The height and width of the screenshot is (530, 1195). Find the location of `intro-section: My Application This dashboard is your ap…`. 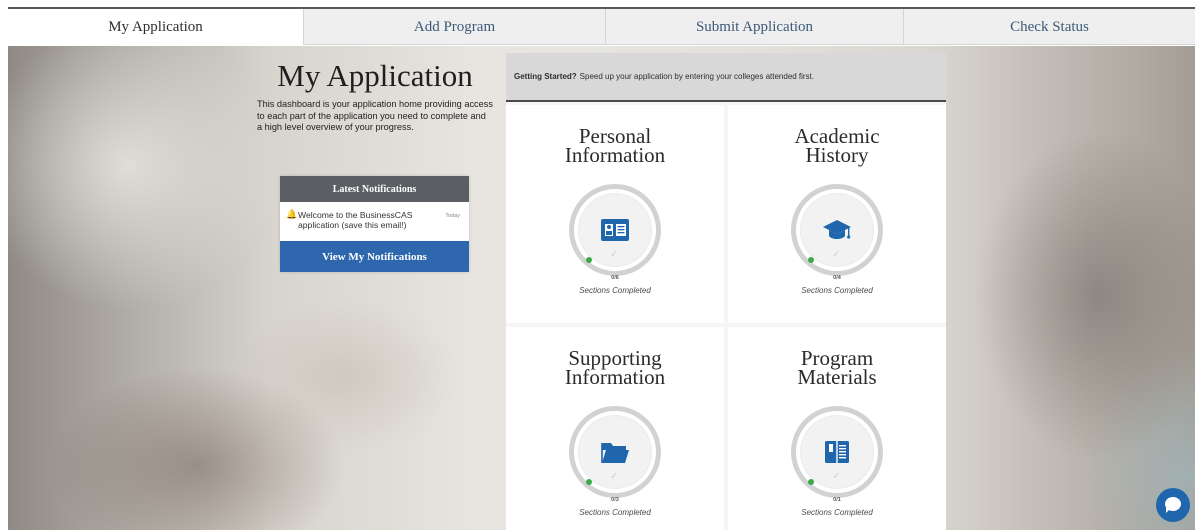

intro-section: My Application This dashboard is your ap… is located at coordinates (375, 106).